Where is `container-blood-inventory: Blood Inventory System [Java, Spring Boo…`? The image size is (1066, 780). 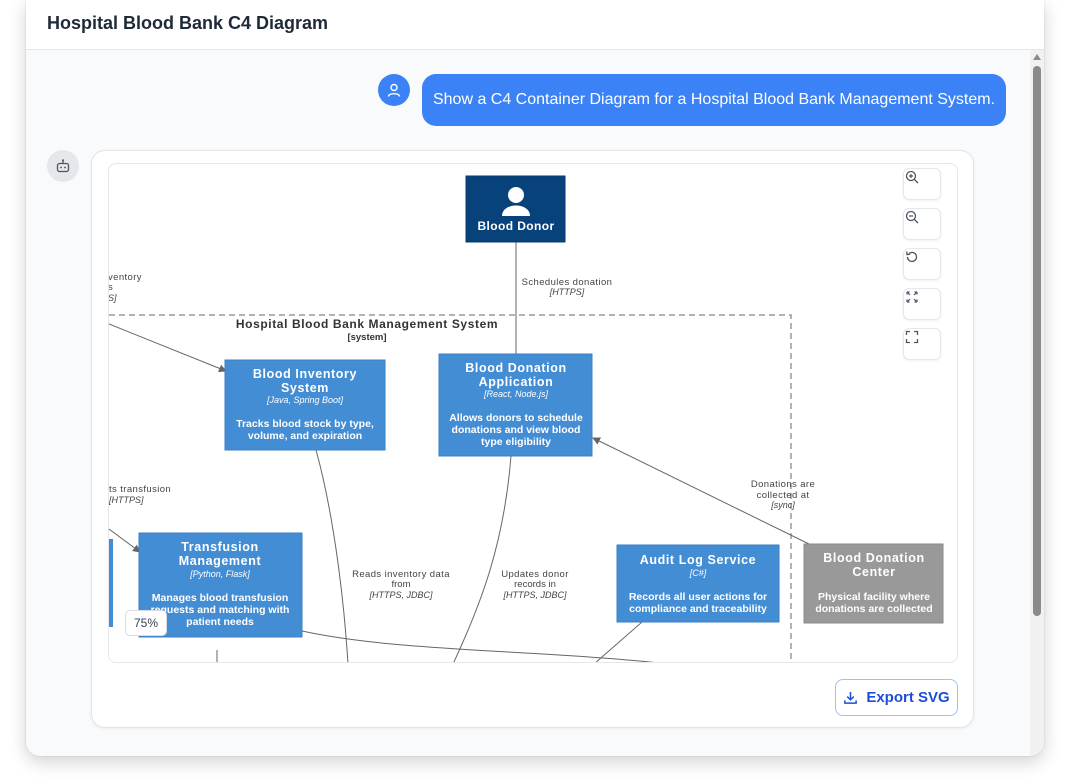 container-blood-inventory: Blood Inventory System [Java, Spring Boo… is located at coordinates (305, 405).